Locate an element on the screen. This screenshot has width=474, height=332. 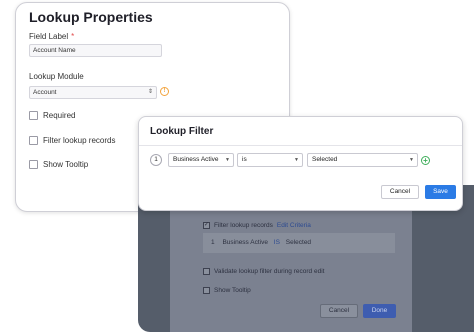
info-icon: ! is located at coordinates (164, 91).